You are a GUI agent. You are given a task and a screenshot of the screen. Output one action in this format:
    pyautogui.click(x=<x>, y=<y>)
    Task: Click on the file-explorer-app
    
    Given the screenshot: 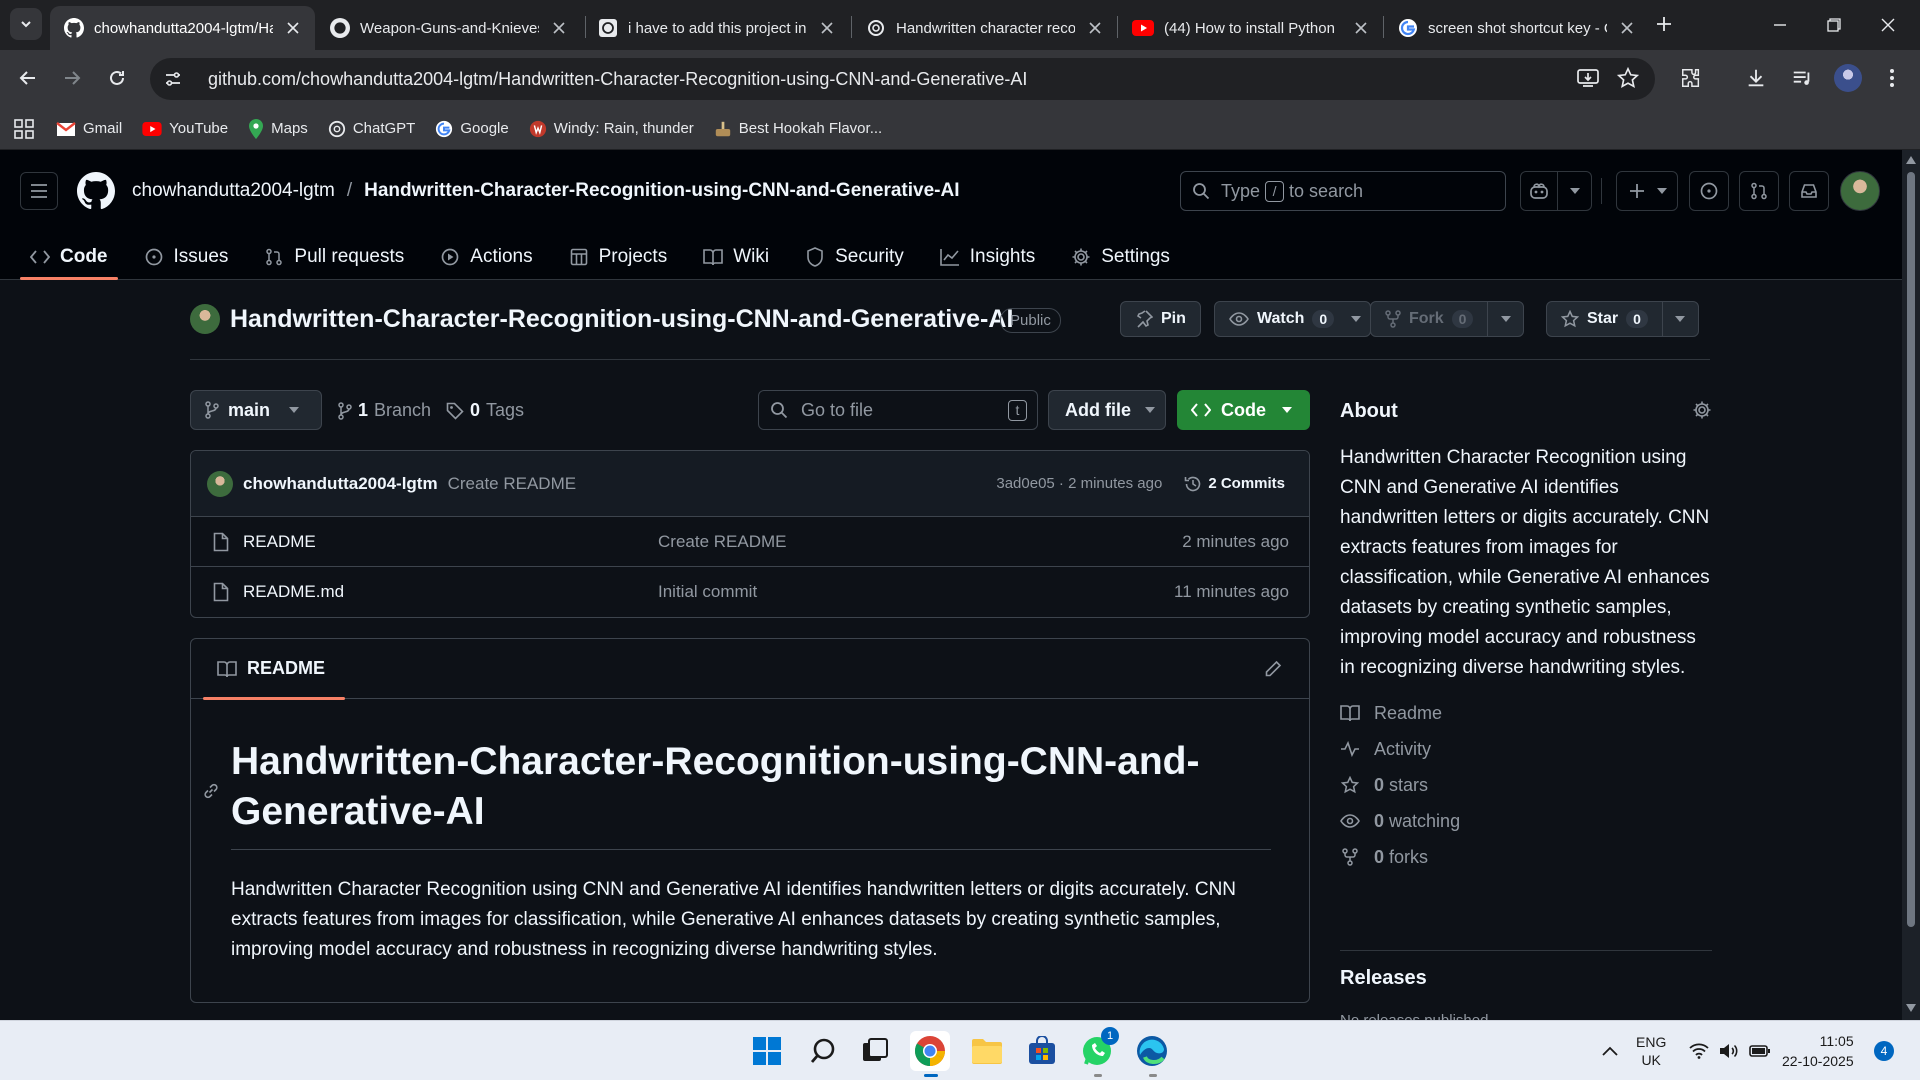 What is the action you would take?
    pyautogui.click(x=987, y=1051)
    